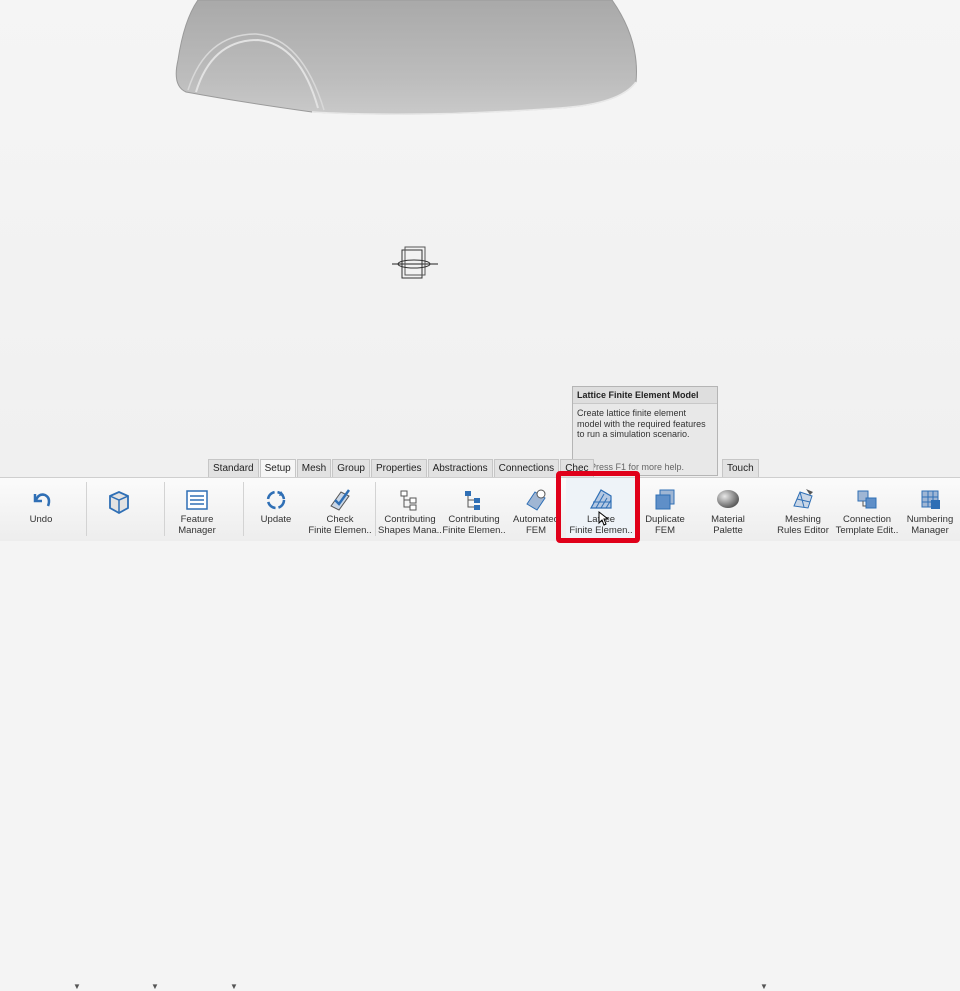 The height and width of the screenshot is (991, 960). I want to click on contributing-shapes-button: Contributing Shapes Mana.., so click(410, 509).